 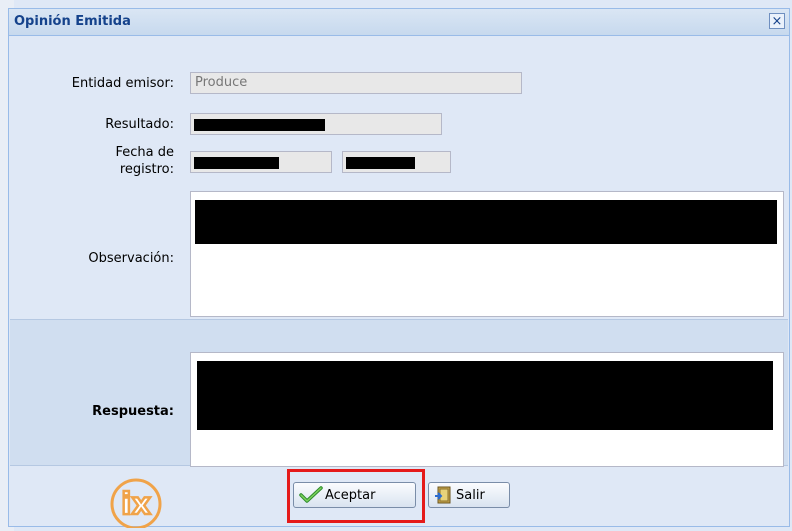 I want to click on exit-button-label: Salir, so click(x=470, y=495).